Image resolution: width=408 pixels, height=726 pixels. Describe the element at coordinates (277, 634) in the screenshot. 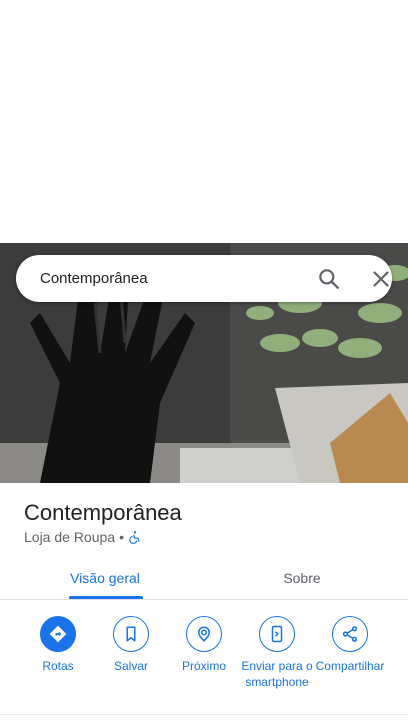

I see `send-to-phone-icon` at that location.